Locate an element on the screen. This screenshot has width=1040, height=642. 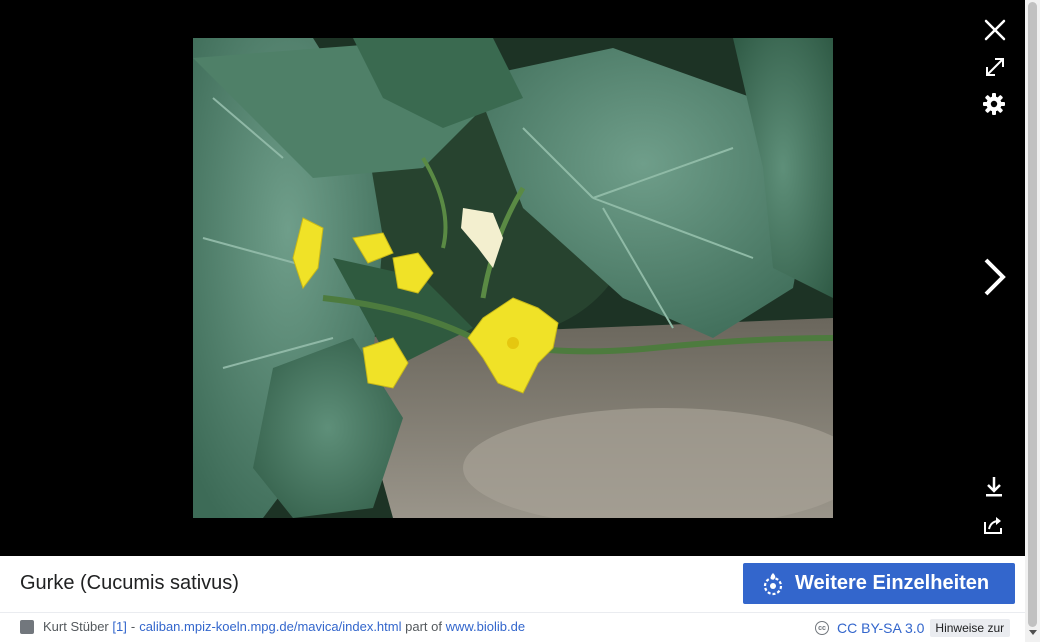
settings-button is located at coordinates (994, 104).